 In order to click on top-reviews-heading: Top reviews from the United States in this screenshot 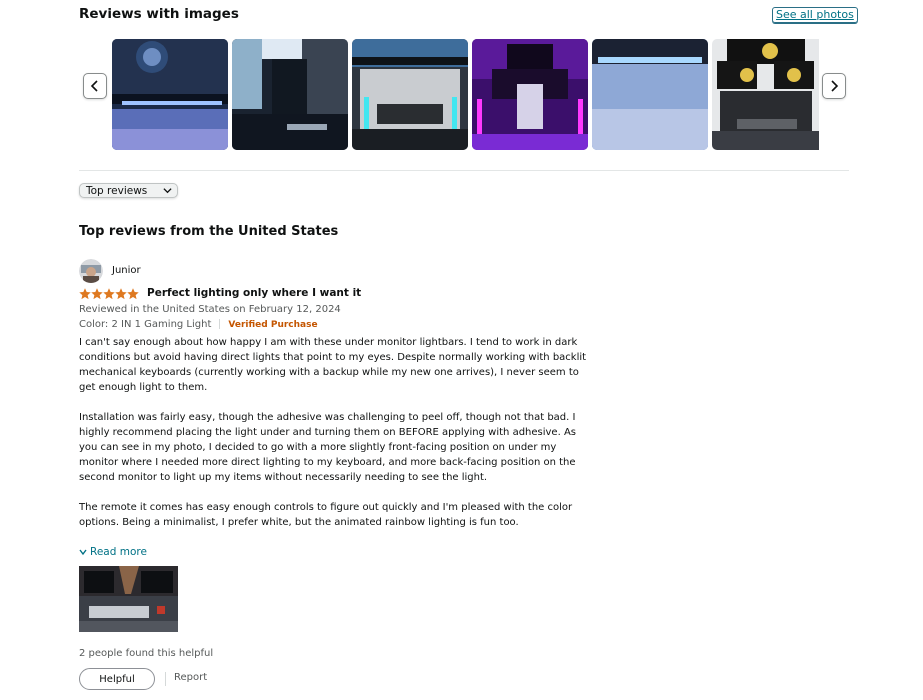, I will do `click(209, 231)`.